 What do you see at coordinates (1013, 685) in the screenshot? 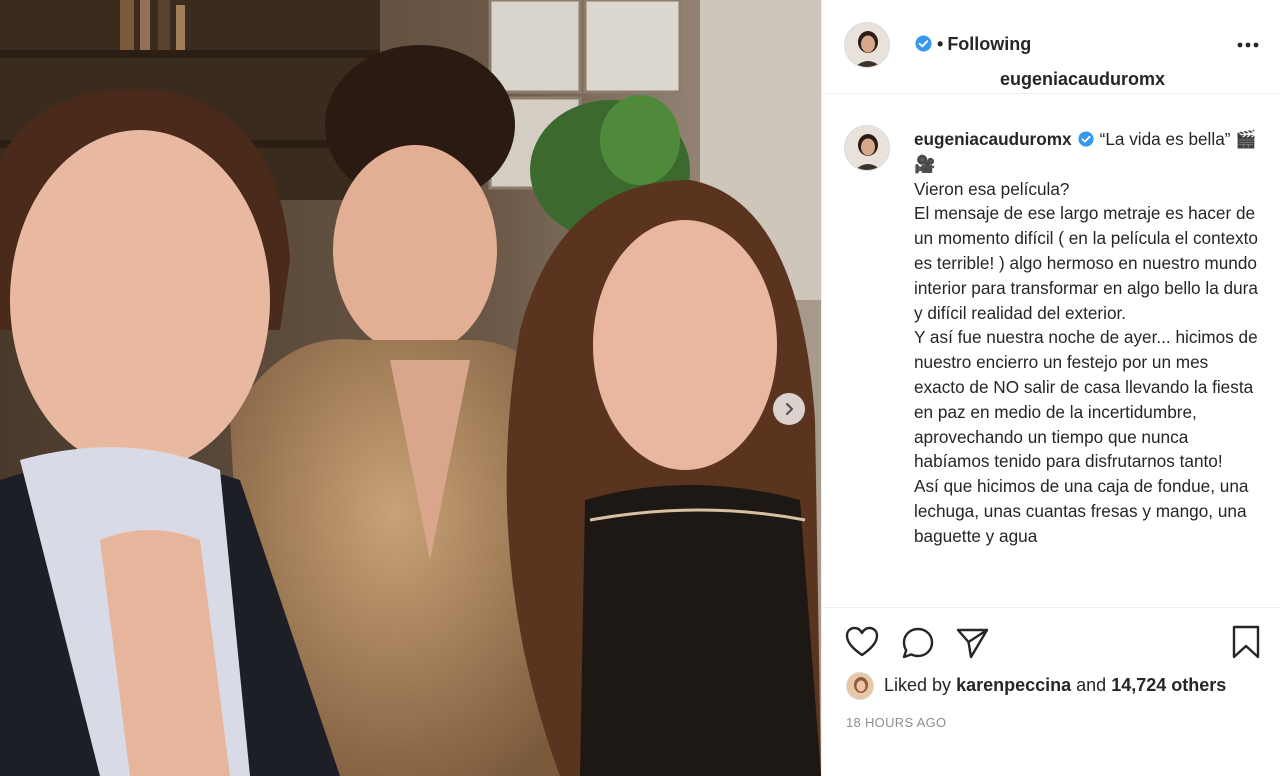
I see `liked-by-user-link: karenpeccina` at bounding box center [1013, 685].